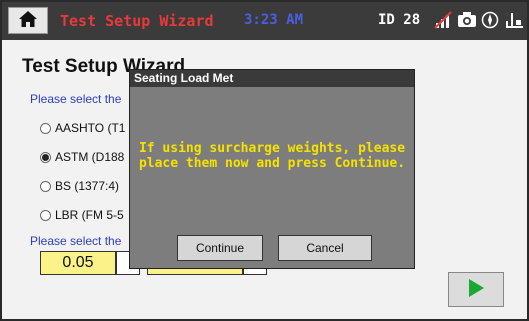 This screenshot has height=321, width=529. I want to click on camera-icon, so click(467, 22).